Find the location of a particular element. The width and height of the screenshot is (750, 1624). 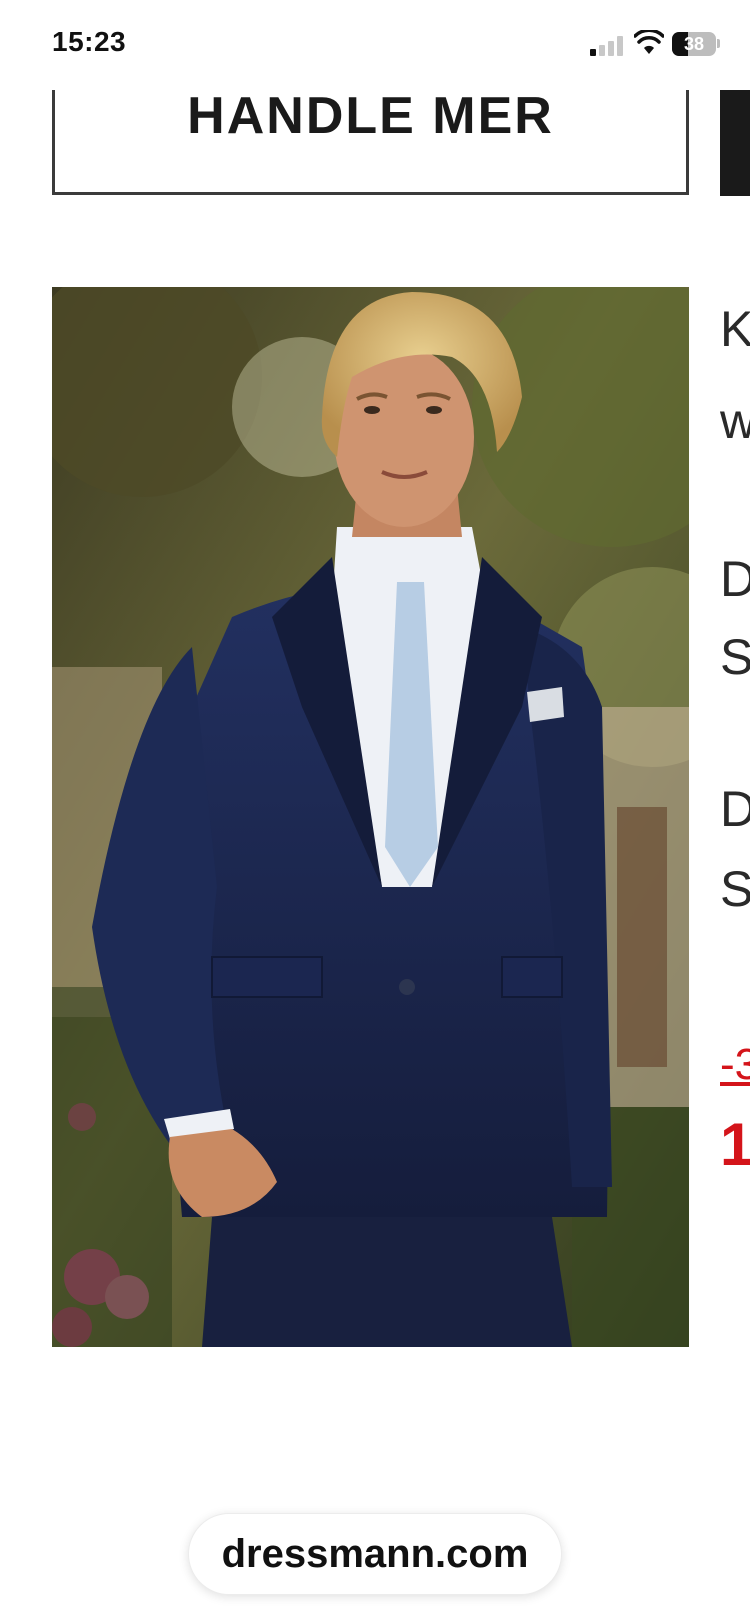

status-time: 15:23 is located at coordinates (89, 41).